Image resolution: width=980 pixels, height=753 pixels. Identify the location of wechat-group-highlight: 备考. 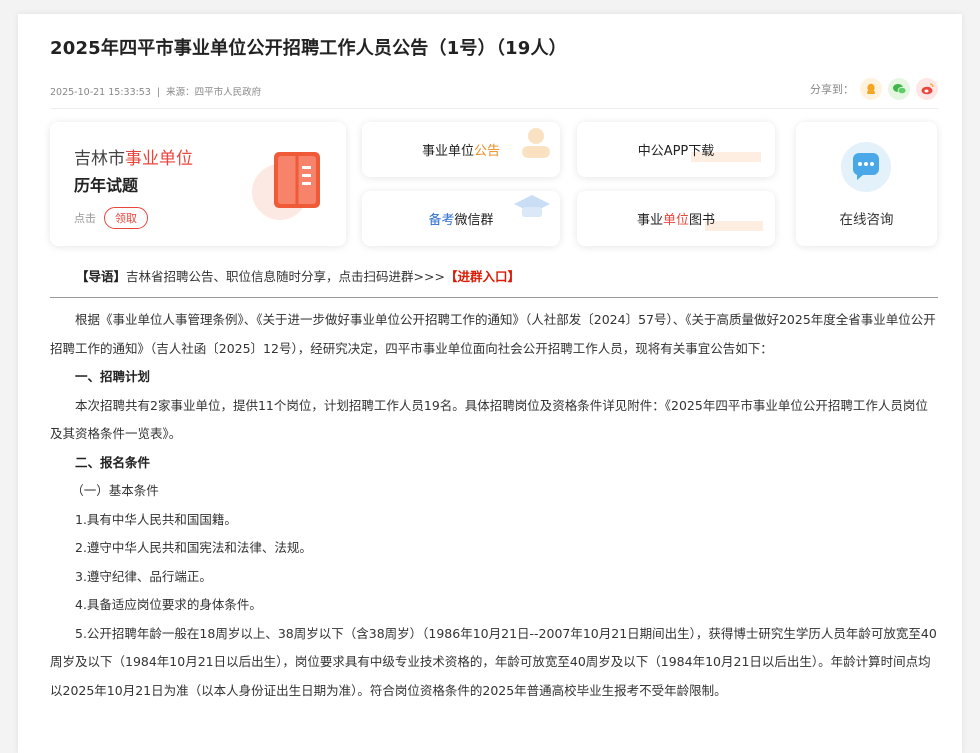
(441, 220).